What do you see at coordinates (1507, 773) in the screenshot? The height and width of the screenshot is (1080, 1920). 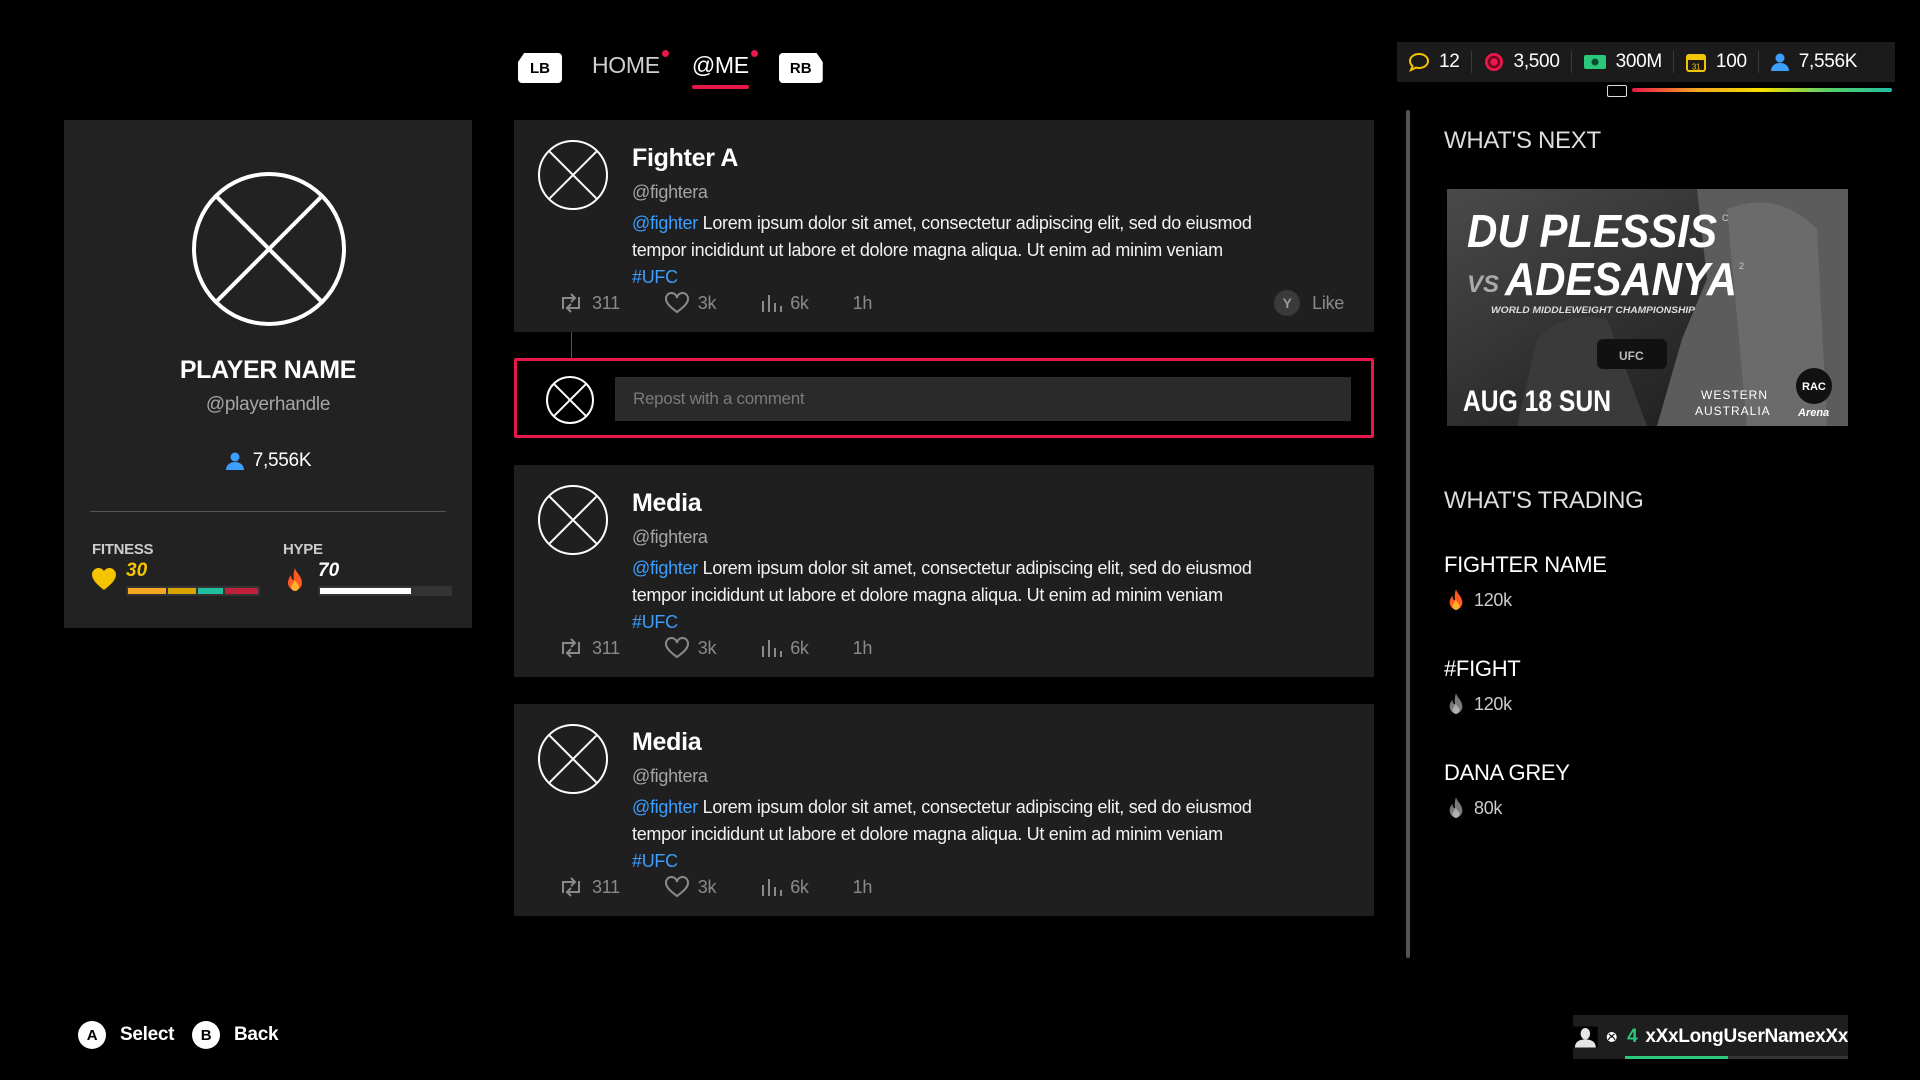 I see `trending-item-name: DANA GREY` at bounding box center [1507, 773].